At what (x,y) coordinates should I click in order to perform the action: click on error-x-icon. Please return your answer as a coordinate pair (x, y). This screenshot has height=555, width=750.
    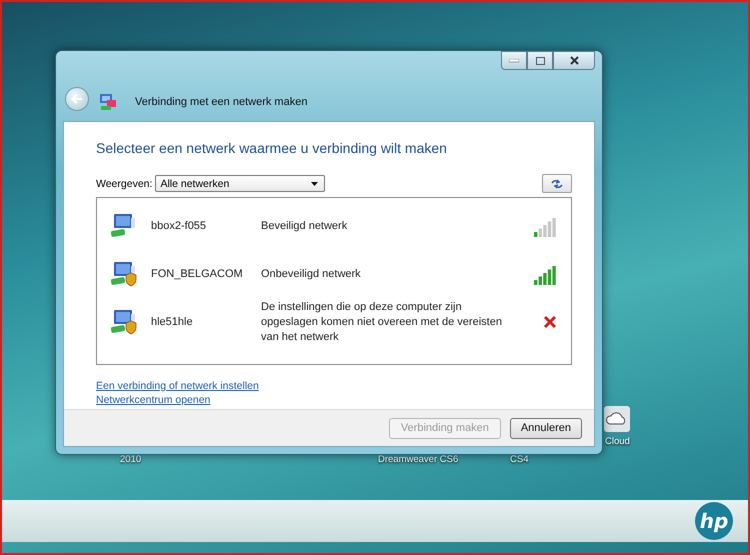
    Looking at the image, I should click on (550, 322).